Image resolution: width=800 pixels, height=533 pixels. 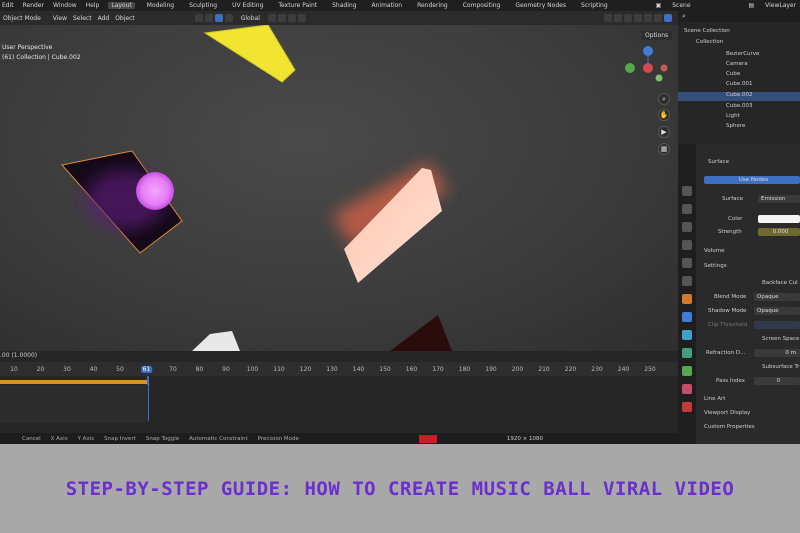 What do you see at coordinates (482, 5) in the screenshot?
I see `tab-compositing: Compositing` at bounding box center [482, 5].